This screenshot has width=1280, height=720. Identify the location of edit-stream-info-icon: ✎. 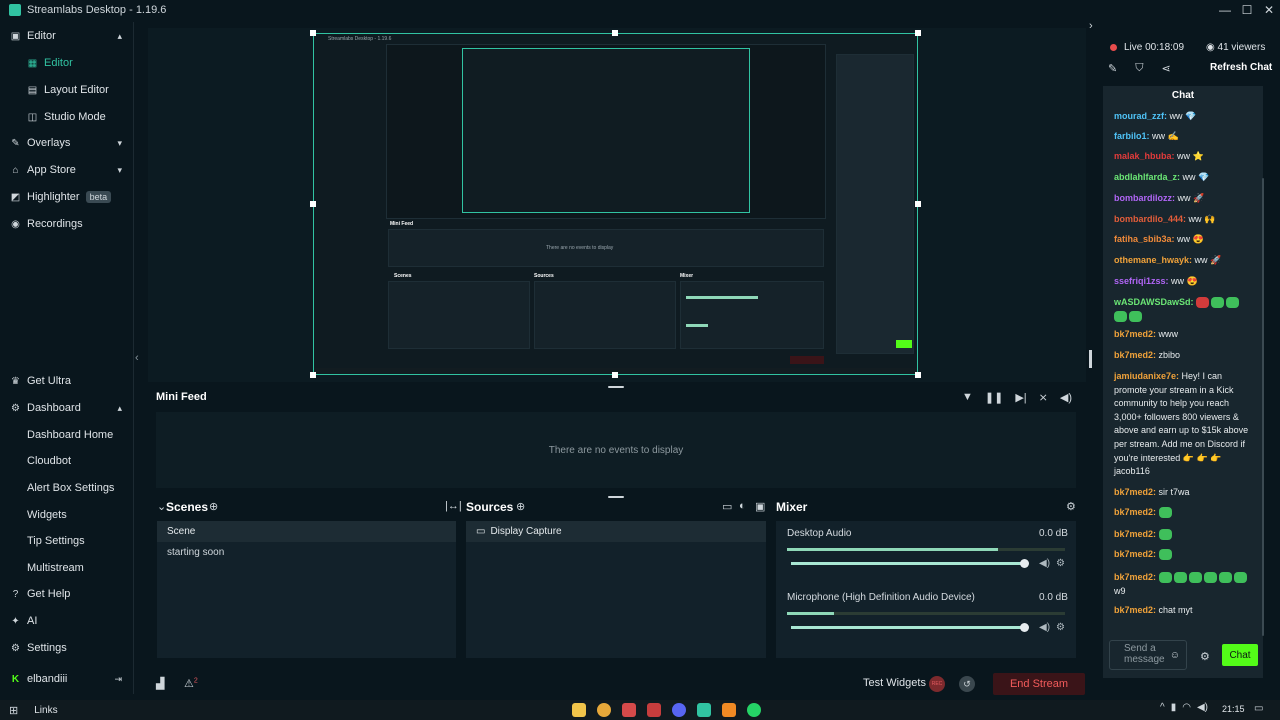
(1112, 68).